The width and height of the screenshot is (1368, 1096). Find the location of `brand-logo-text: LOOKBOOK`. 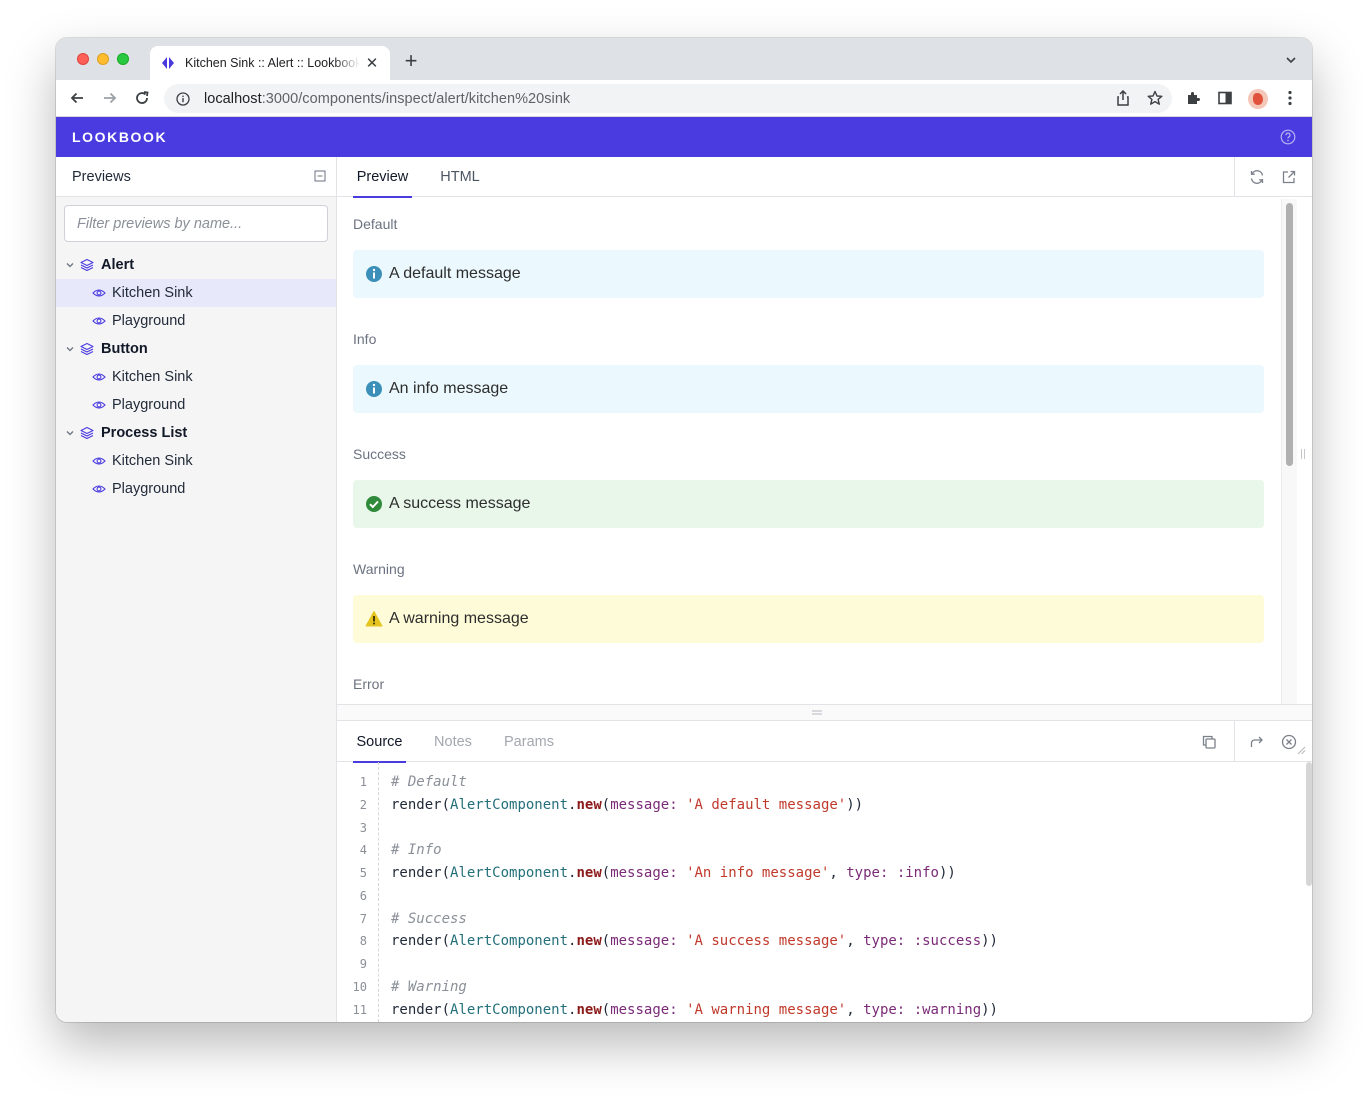

brand-logo-text: LOOKBOOK is located at coordinates (119, 137).